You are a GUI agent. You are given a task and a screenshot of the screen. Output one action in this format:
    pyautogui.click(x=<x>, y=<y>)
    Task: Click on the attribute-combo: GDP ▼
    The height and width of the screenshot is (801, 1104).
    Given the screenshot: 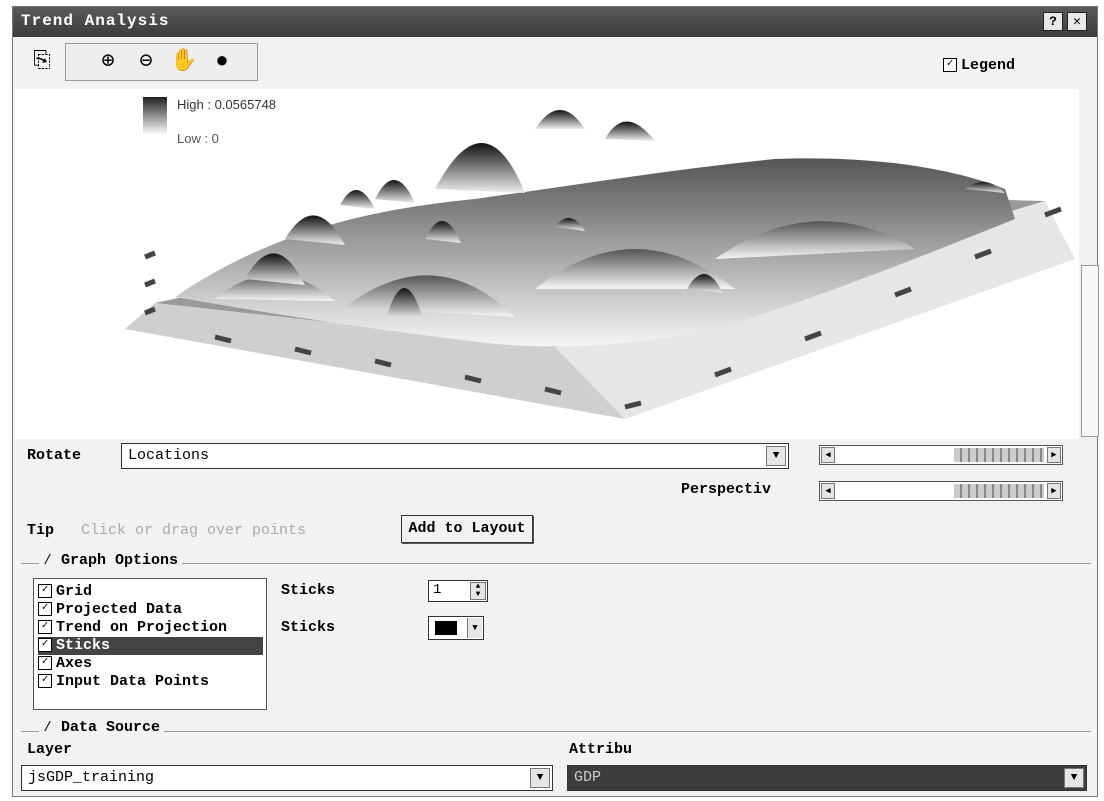 What is the action you would take?
    pyautogui.click(x=827, y=778)
    